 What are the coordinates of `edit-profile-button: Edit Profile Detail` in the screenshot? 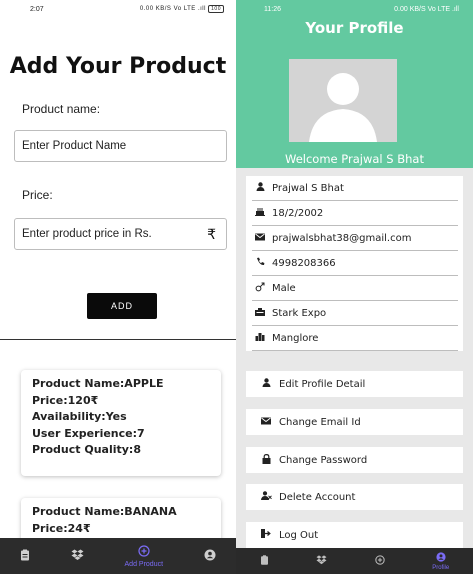 It's located at (354, 384).